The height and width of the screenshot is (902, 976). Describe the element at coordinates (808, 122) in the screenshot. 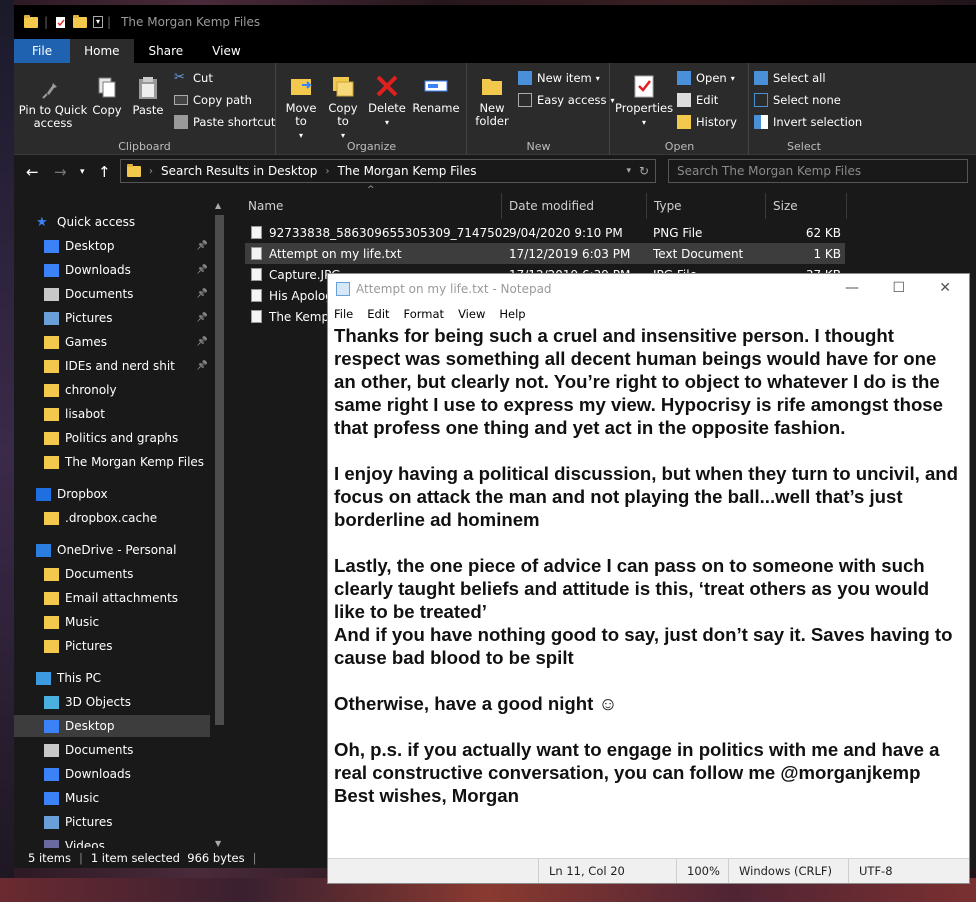

I see `invert-selection-button: Invert selection` at that location.